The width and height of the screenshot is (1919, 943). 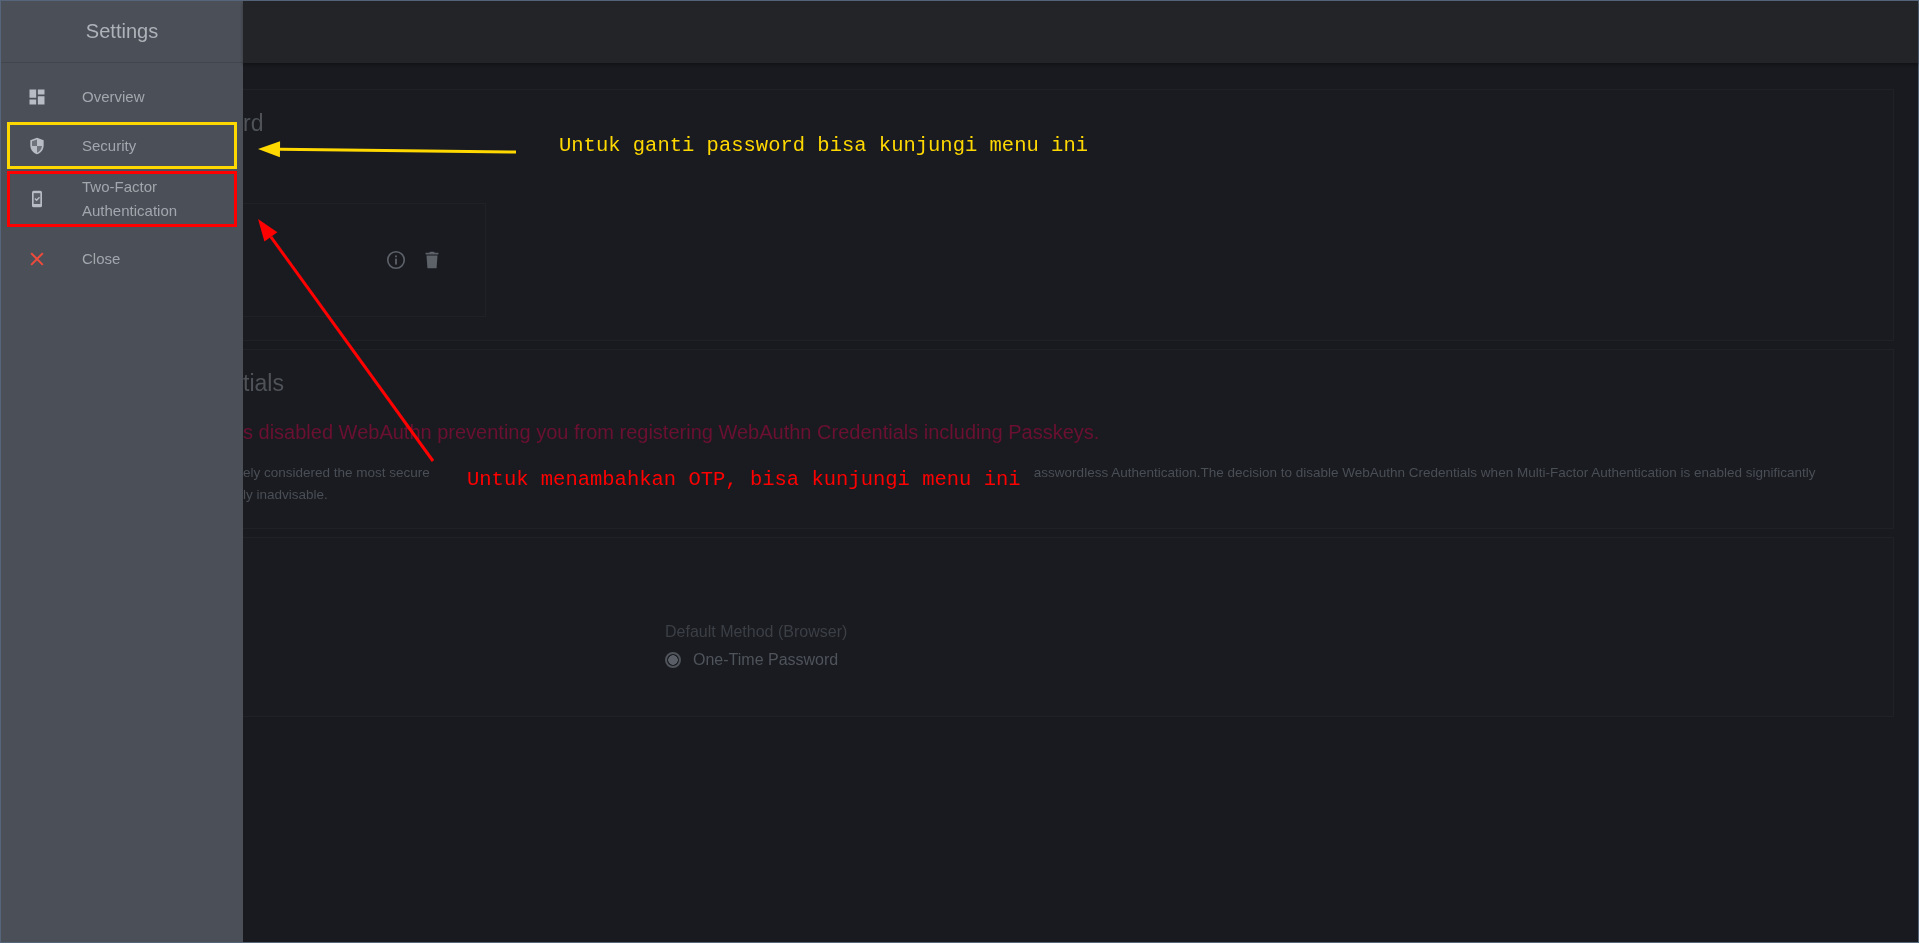 I want to click on annotation-text: Untuk menambahkan OTP, bisa kunjungi menu ini, so click(x=744, y=479).